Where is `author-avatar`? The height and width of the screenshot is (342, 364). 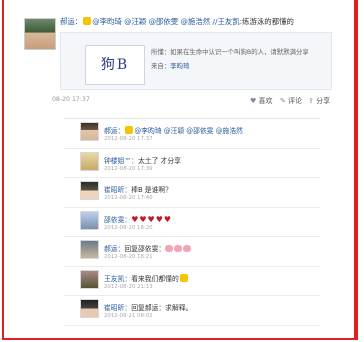 author-avatar is located at coordinates (40, 34).